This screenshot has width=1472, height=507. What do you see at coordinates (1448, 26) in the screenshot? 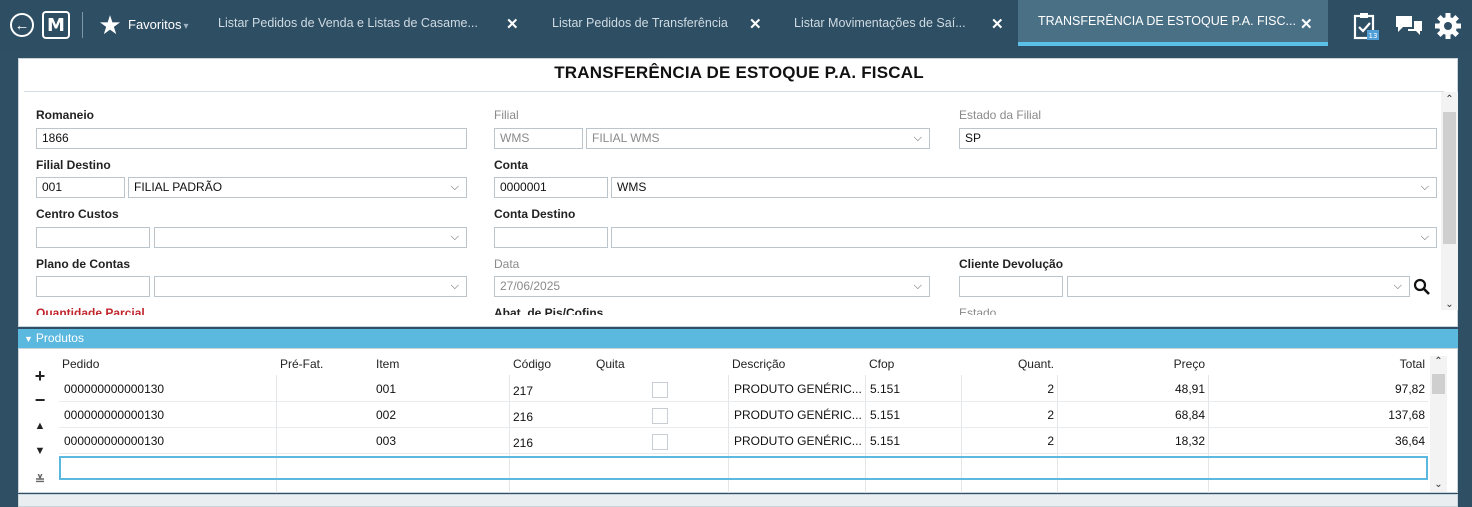
I see `gear-icon` at bounding box center [1448, 26].